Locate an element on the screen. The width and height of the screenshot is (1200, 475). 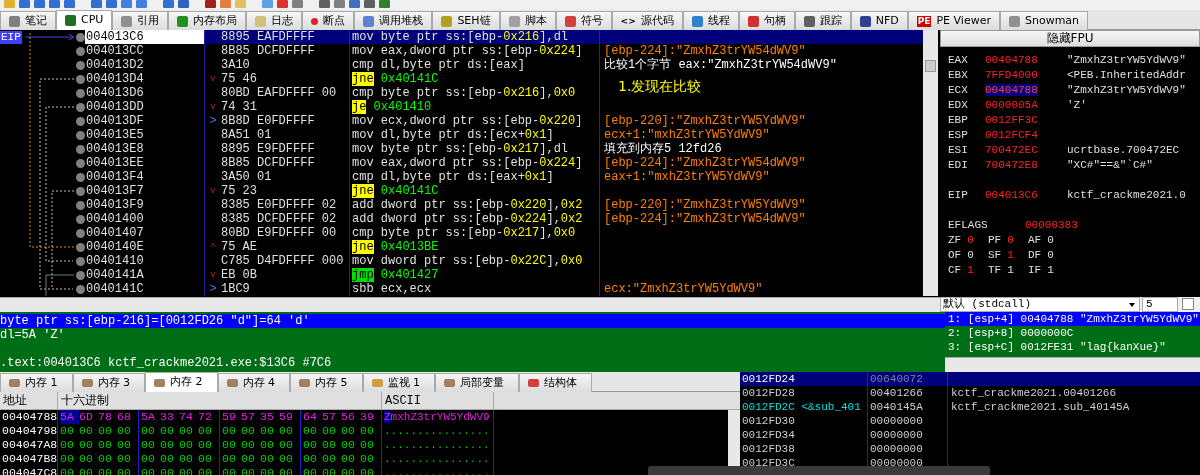
tab: 内存布局 is located at coordinates (207, 20).